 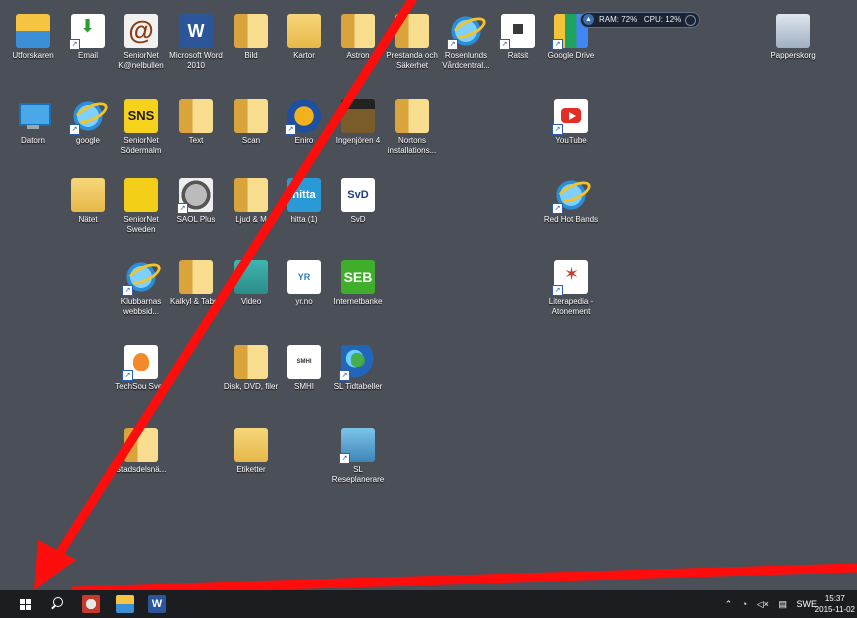 I want to click on icon-label: SL Tidtabeller, so click(x=358, y=386).